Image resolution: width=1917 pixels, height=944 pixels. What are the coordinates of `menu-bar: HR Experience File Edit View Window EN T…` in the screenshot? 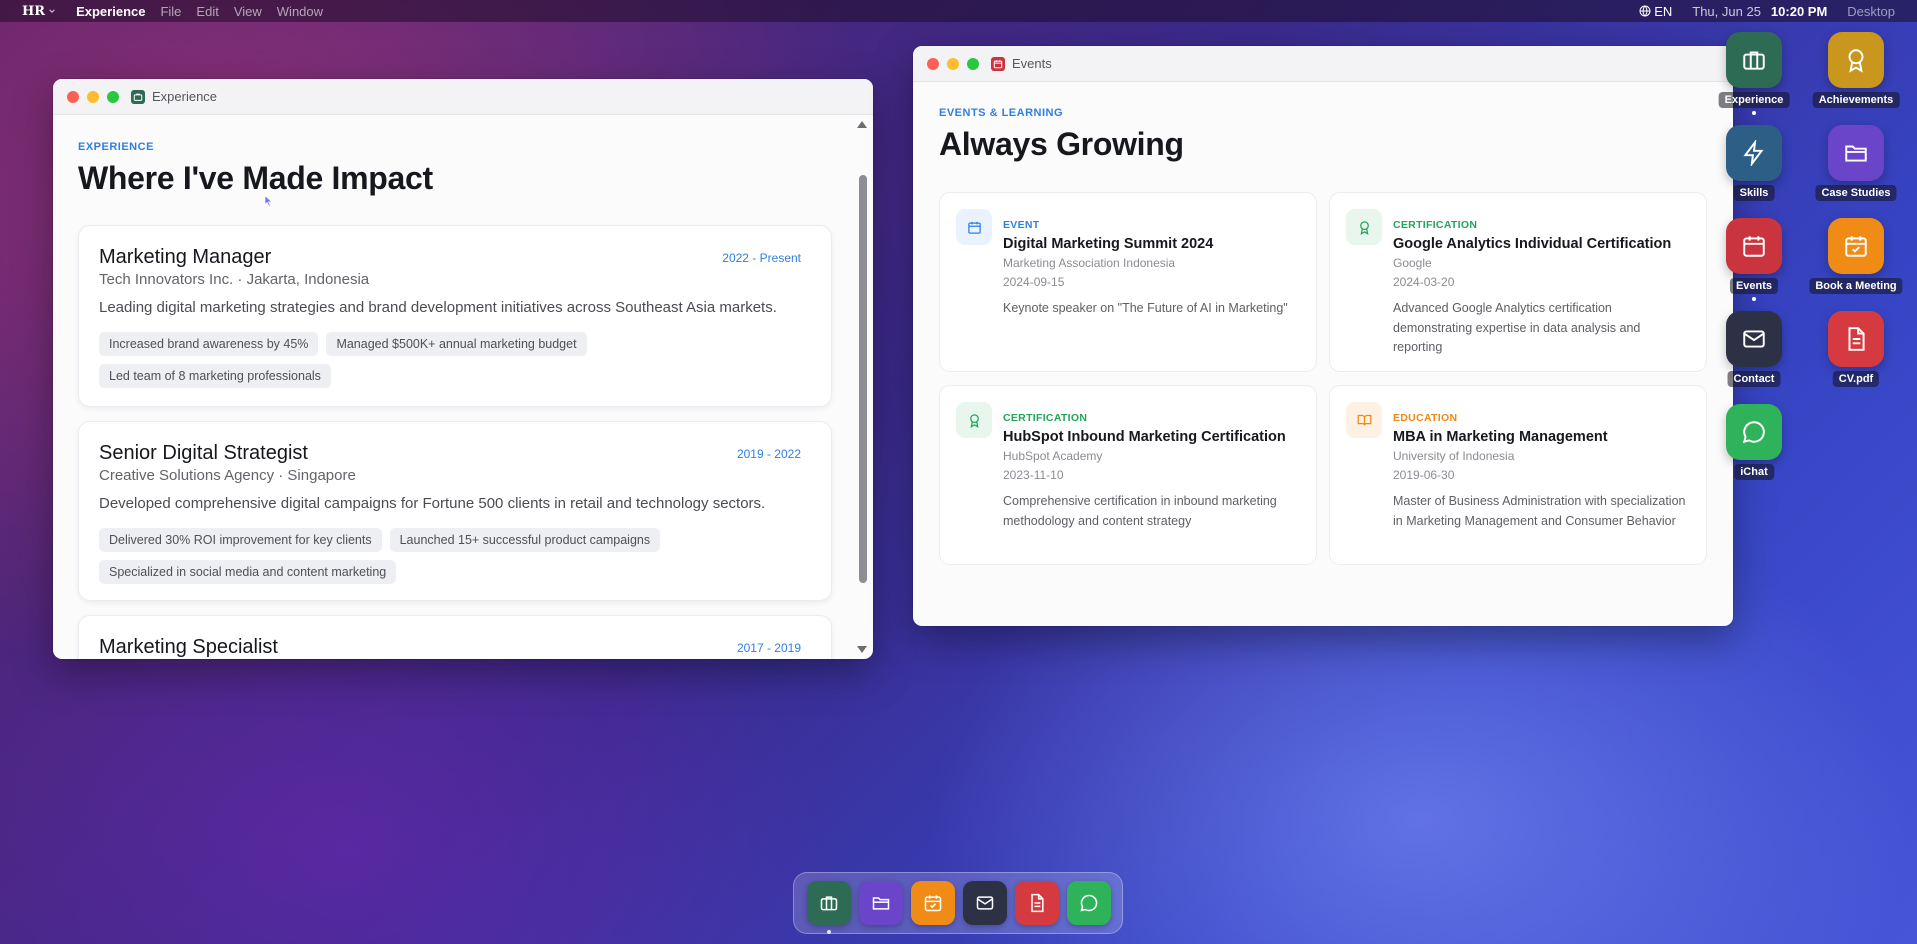 It's located at (958, 11).